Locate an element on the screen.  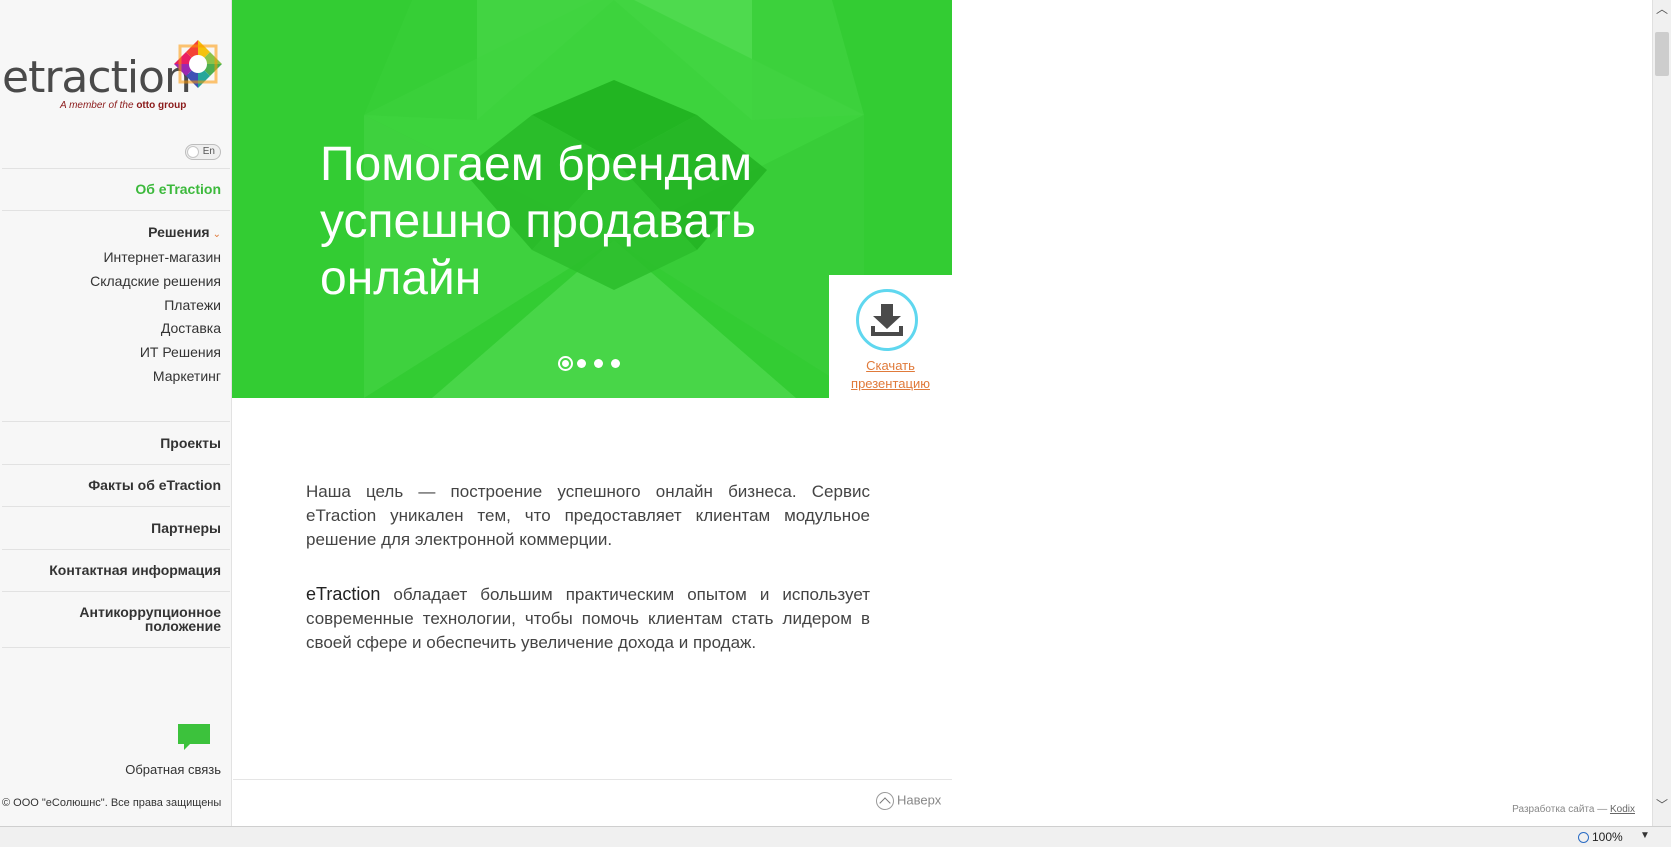
nav-item-anticorruption: Антикоррупционное положение is located at coordinates (150, 619).